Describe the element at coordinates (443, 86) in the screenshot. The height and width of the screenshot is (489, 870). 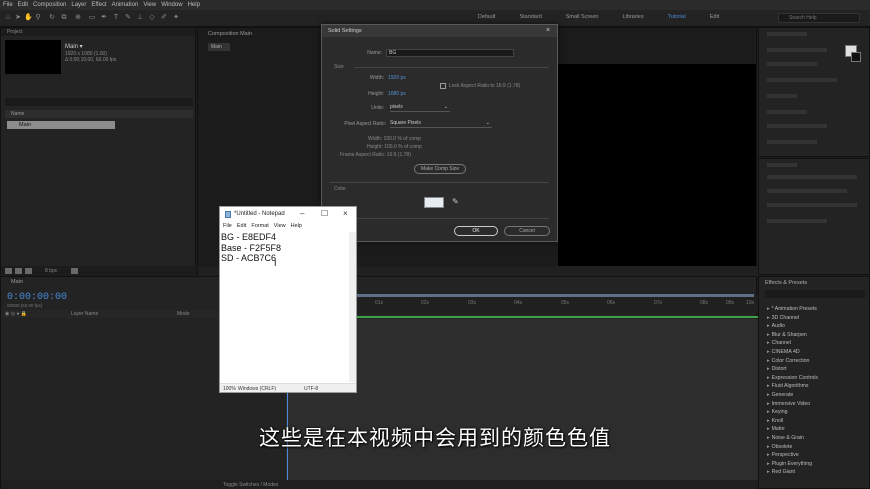
I see `lock-aspect-checkbox` at that location.